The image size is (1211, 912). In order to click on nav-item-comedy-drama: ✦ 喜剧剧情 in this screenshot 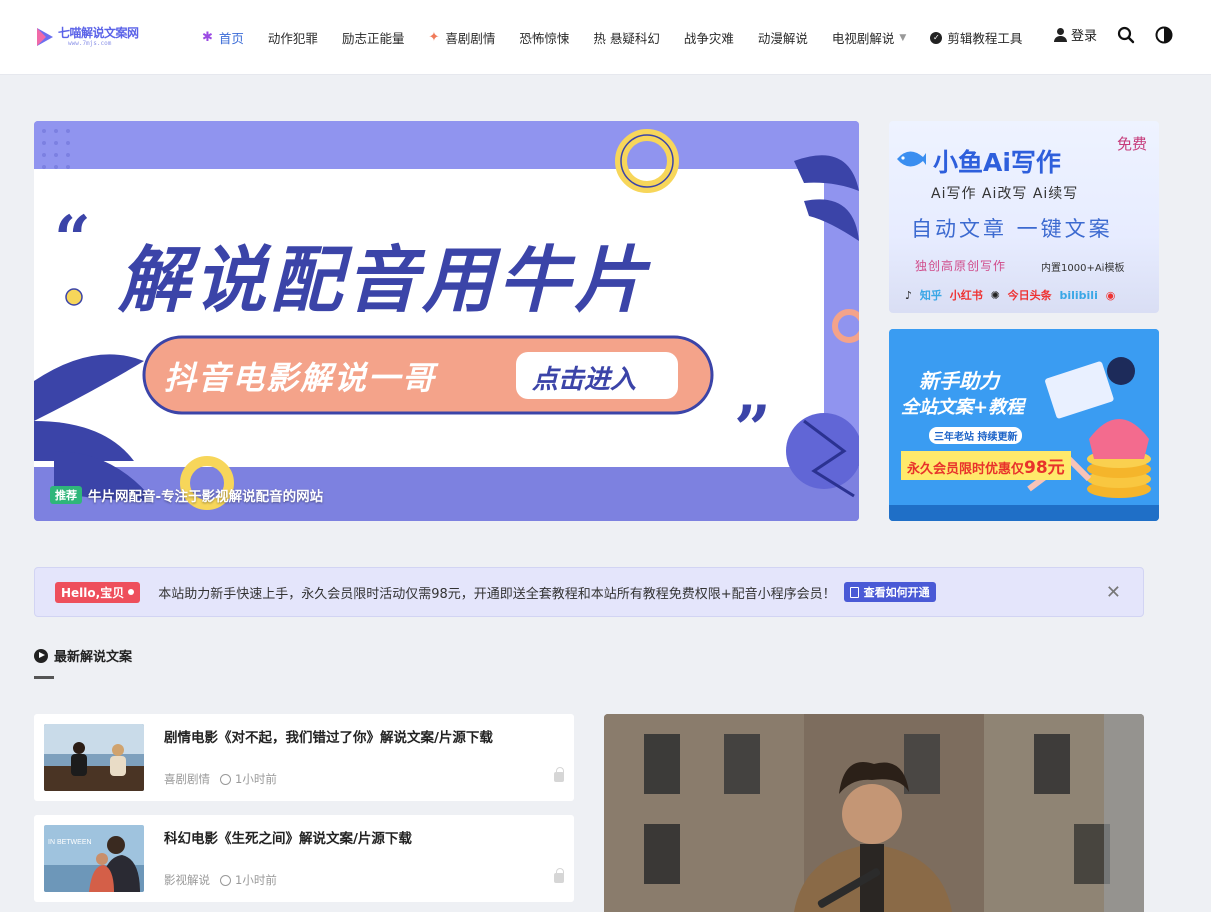, I will do `click(461, 37)`.